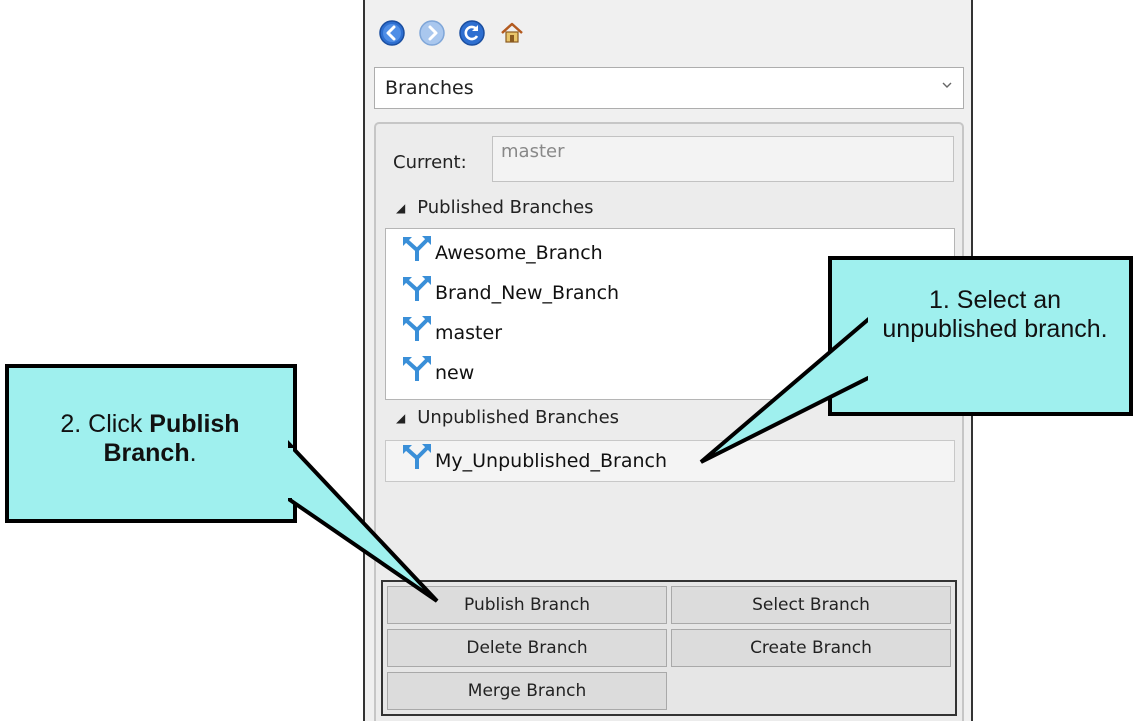 The height and width of the screenshot is (721, 1135). I want to click on callout-left-shape, so click(222, 483).